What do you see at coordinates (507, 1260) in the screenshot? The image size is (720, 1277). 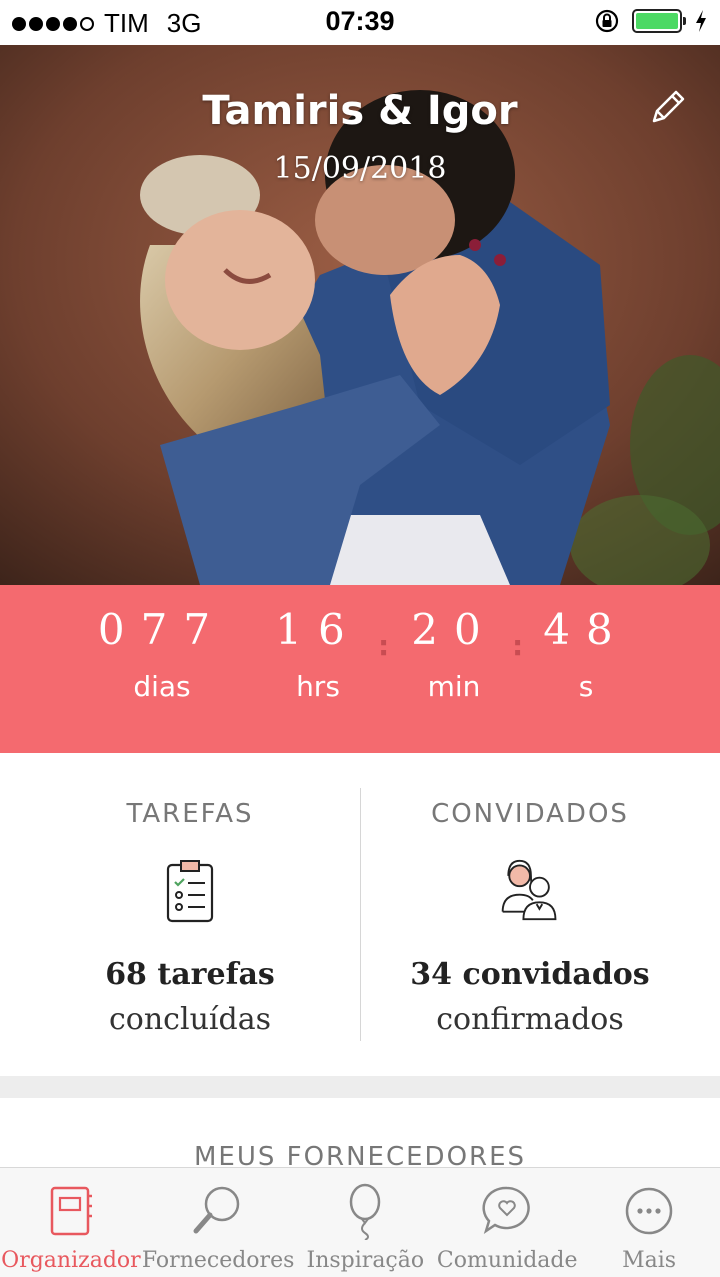 I see `tab-comunidade-label: Comunidade` at bounding box center [507, 1260].